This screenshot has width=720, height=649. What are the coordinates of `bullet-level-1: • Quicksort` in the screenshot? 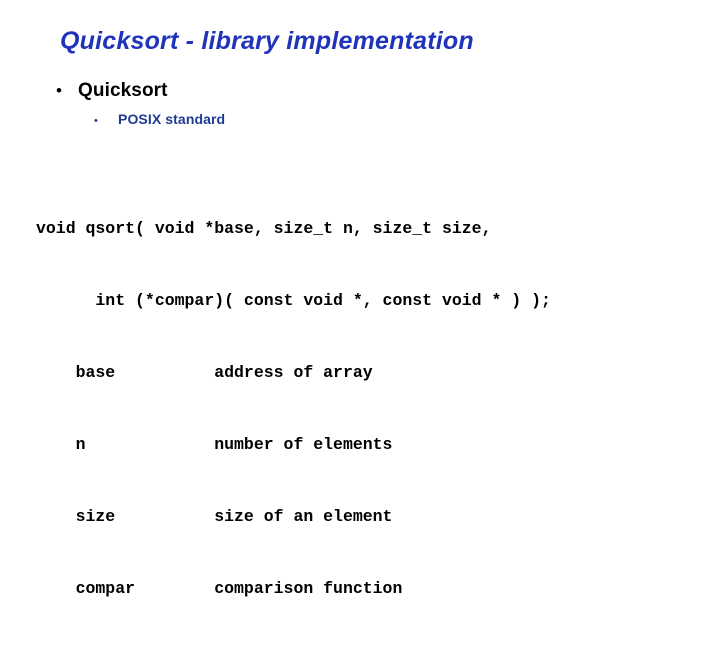 It's located at (112, 90).